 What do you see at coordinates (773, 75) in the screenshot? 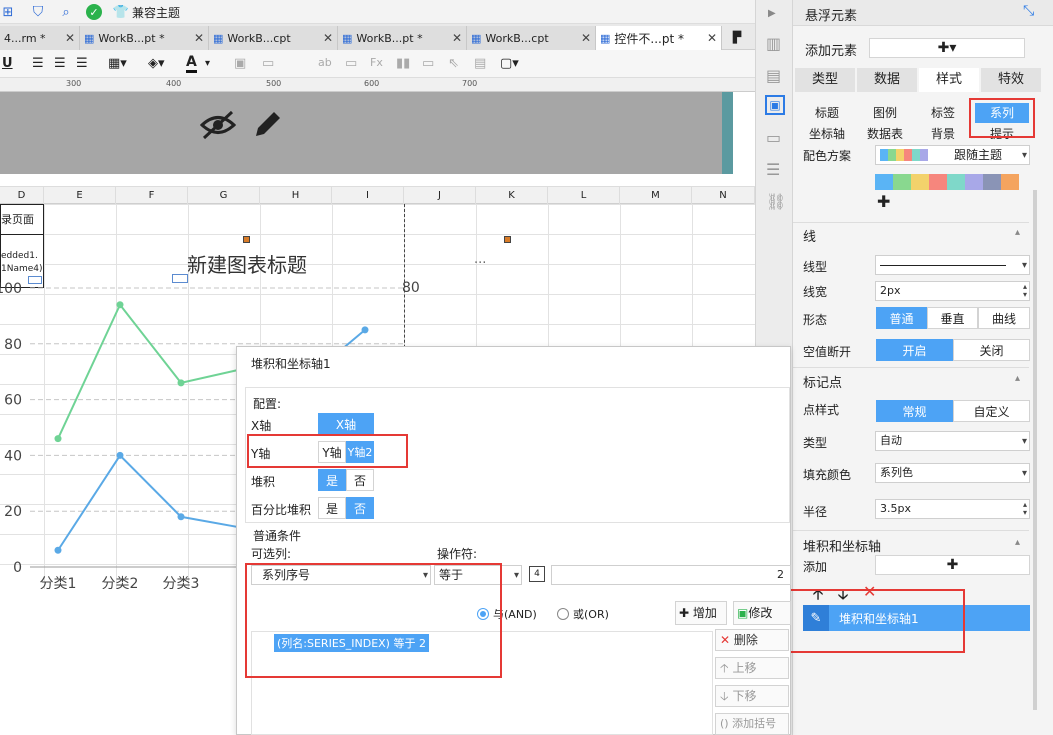
I see `cell-attr-icon: ▤` at bounding box center [773, 75].